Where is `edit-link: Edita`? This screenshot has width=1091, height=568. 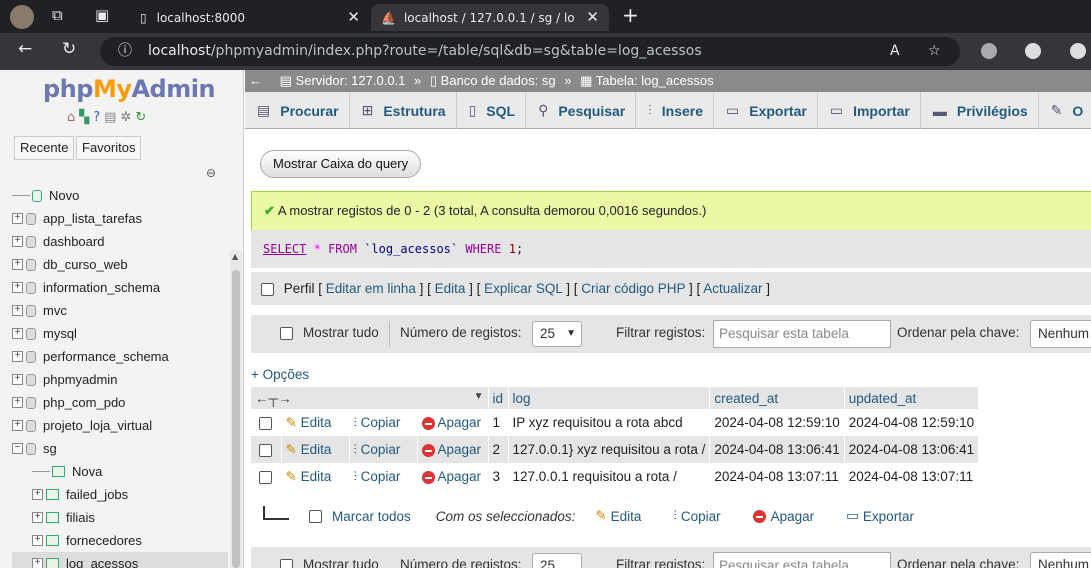 edit-link: Edita is located at coordinates (450, 288).